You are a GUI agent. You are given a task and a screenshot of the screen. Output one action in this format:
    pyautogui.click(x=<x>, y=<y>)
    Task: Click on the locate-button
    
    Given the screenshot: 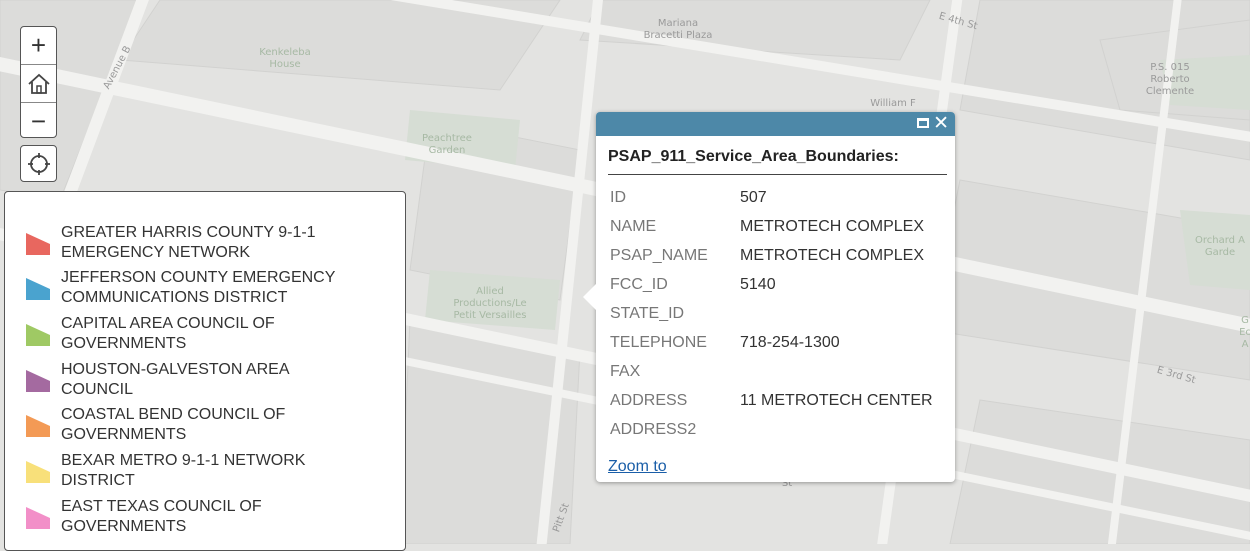 What is the action you would take?
    pyautogui.click(x=38, y=163)
    